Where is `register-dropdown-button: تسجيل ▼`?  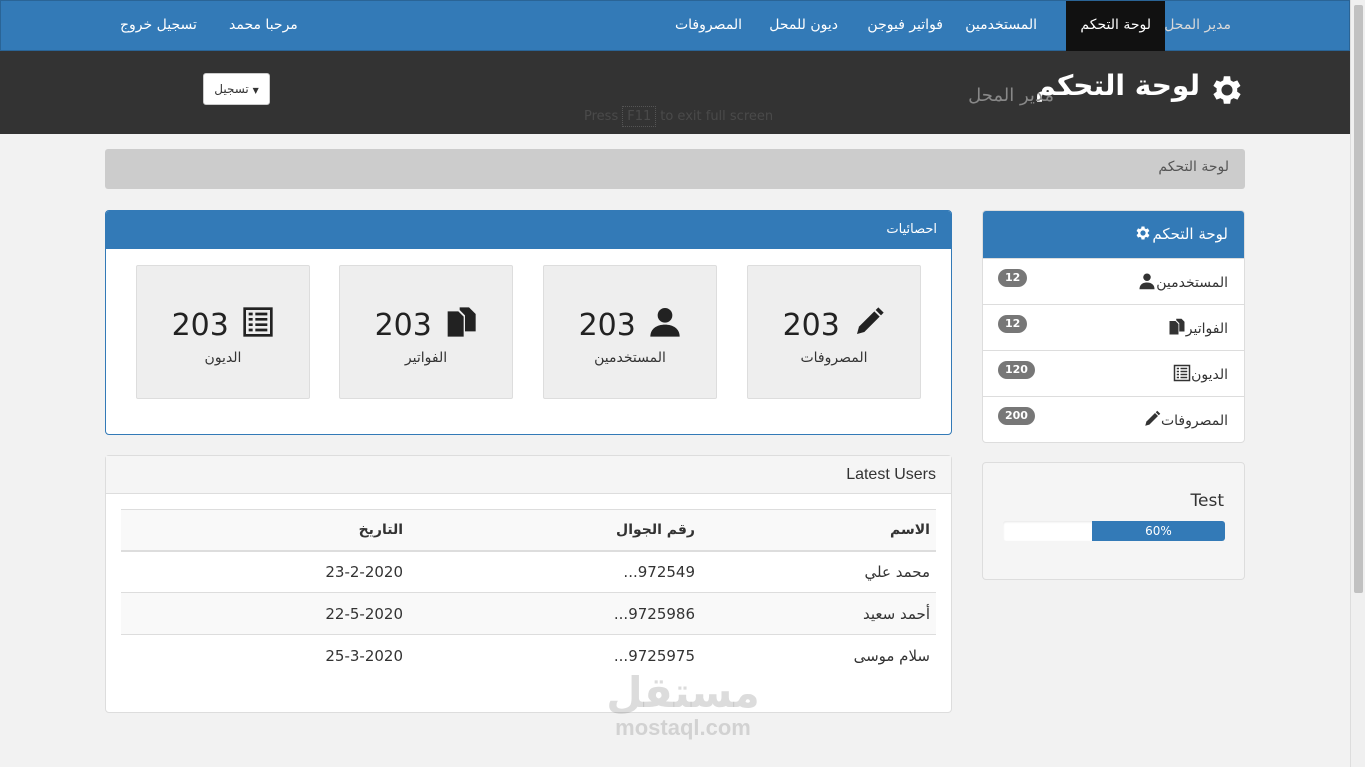 register-dropdown-button: تسجيل ▼ is located at coordinates (236, 89).